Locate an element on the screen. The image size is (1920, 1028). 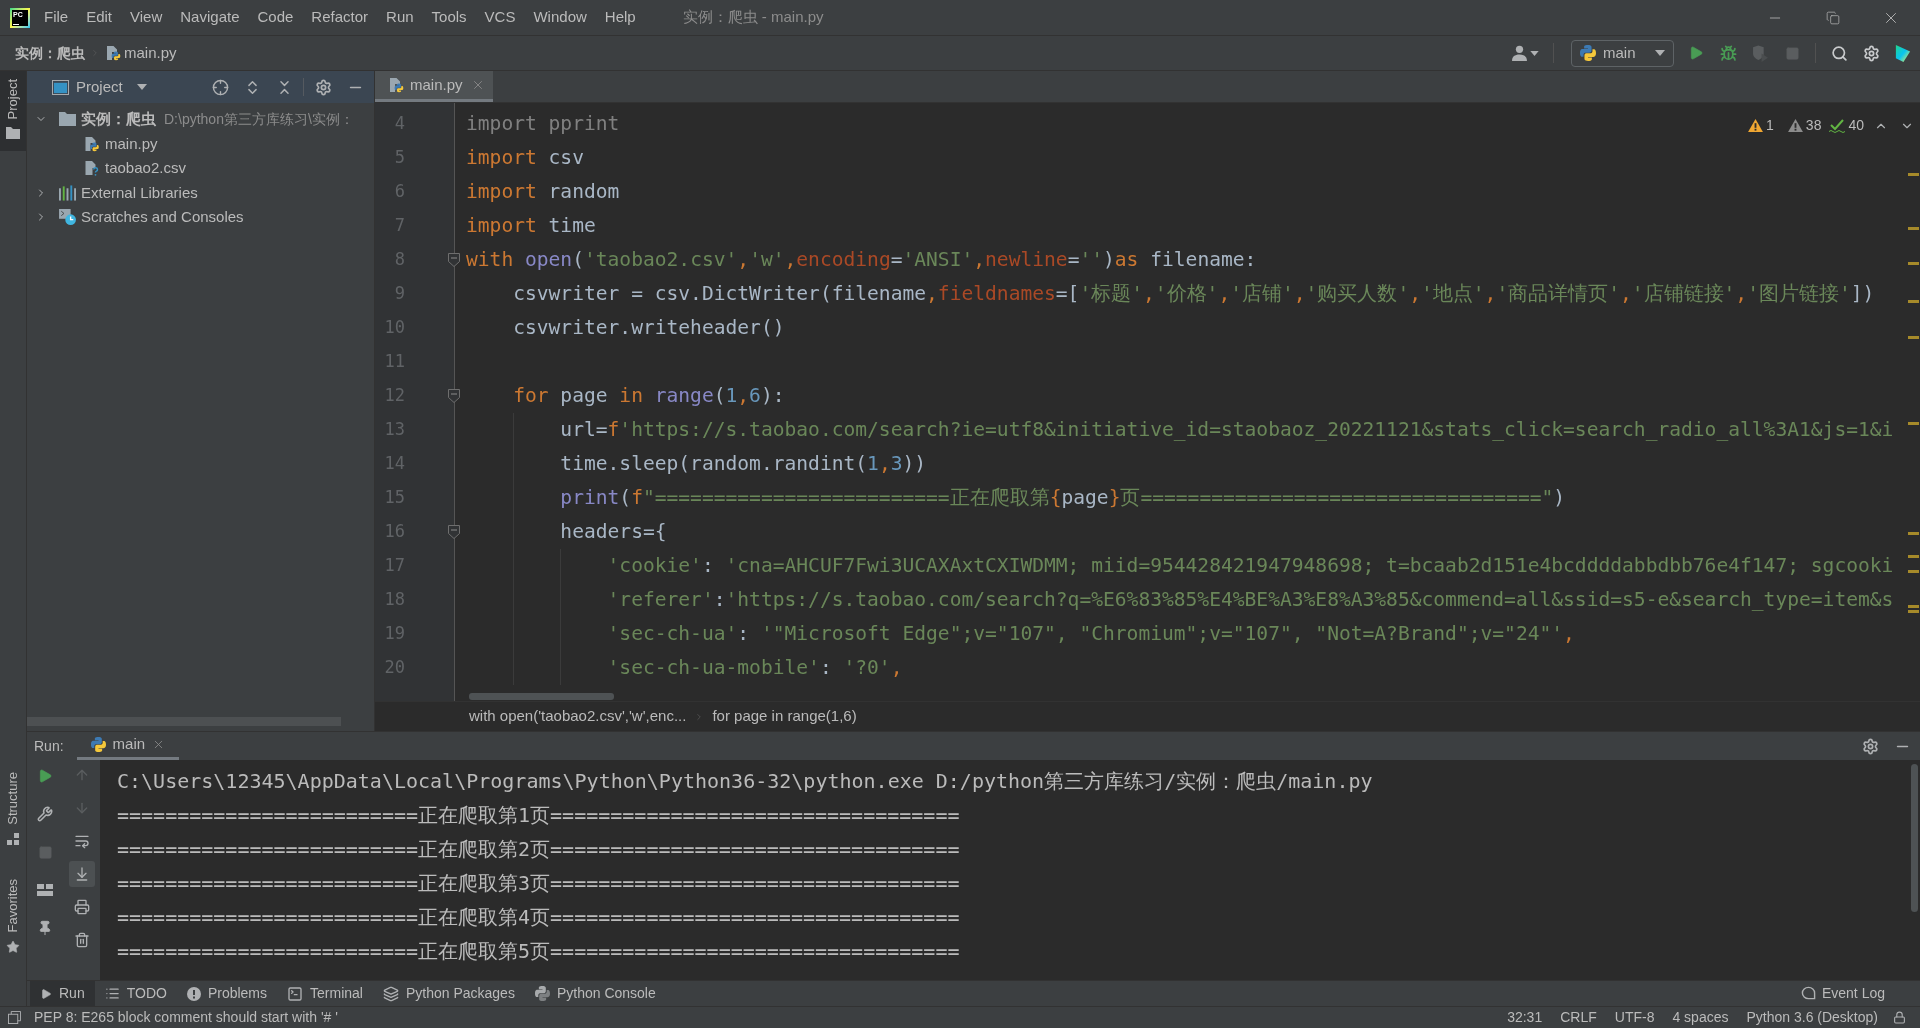
menu-item: Run is located at coordinates (400, 17).